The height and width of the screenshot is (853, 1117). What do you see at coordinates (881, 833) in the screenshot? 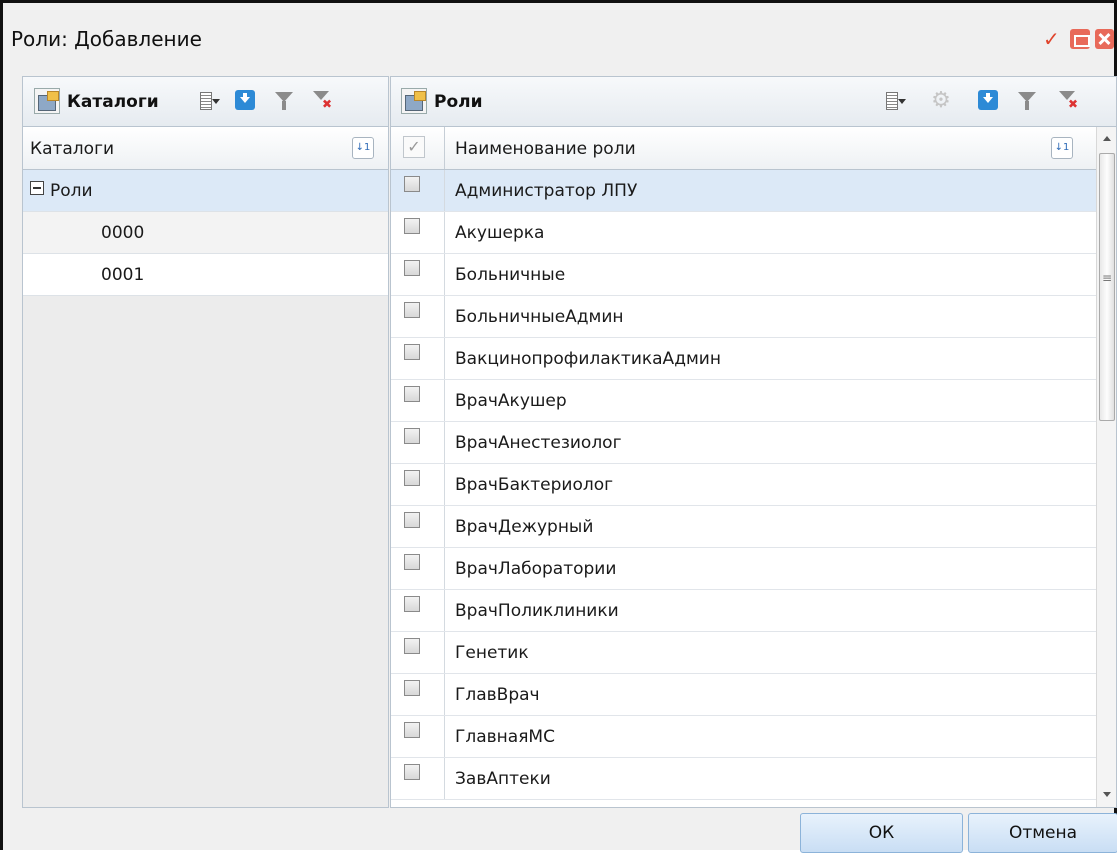
I see `ok-button: ОК` at bounding box center [881, 833].